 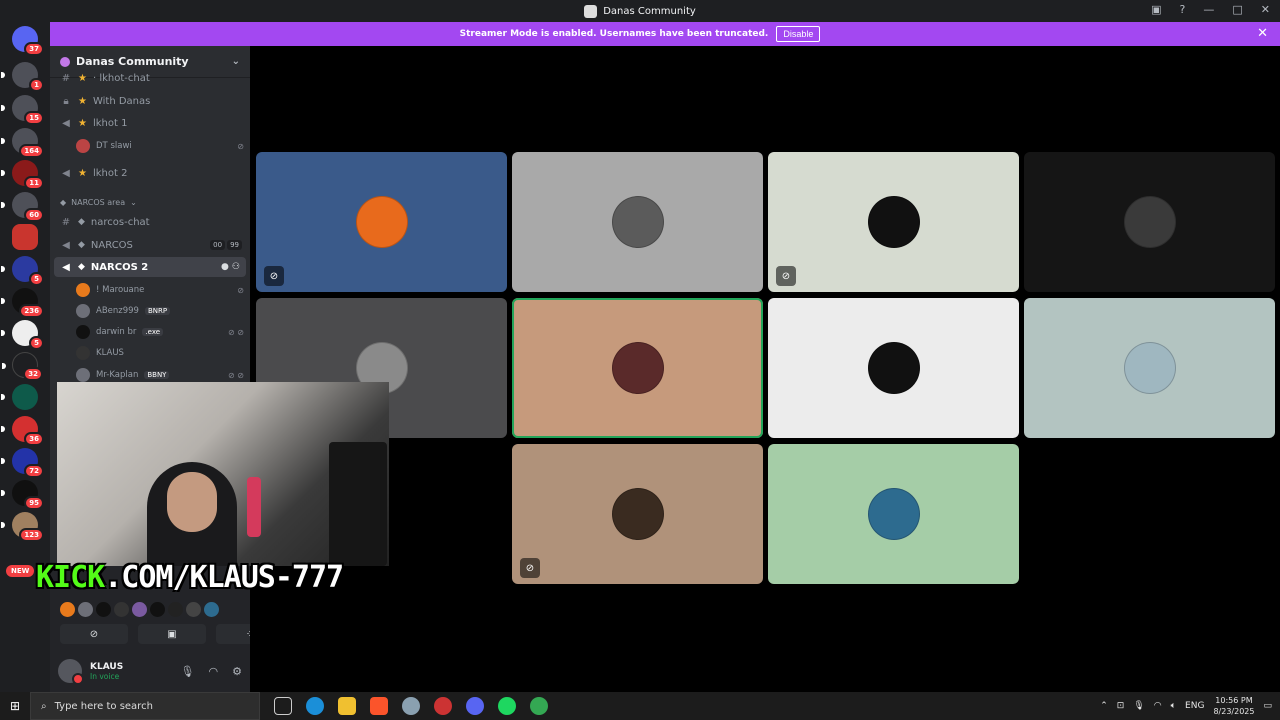 What do you see at coordinates (150, 267) in the screenshot?
I see `voice-channel-narcos-2: ◀ ◆ NARCOS 2 ● ⚇` at bounding box center [150, 267].